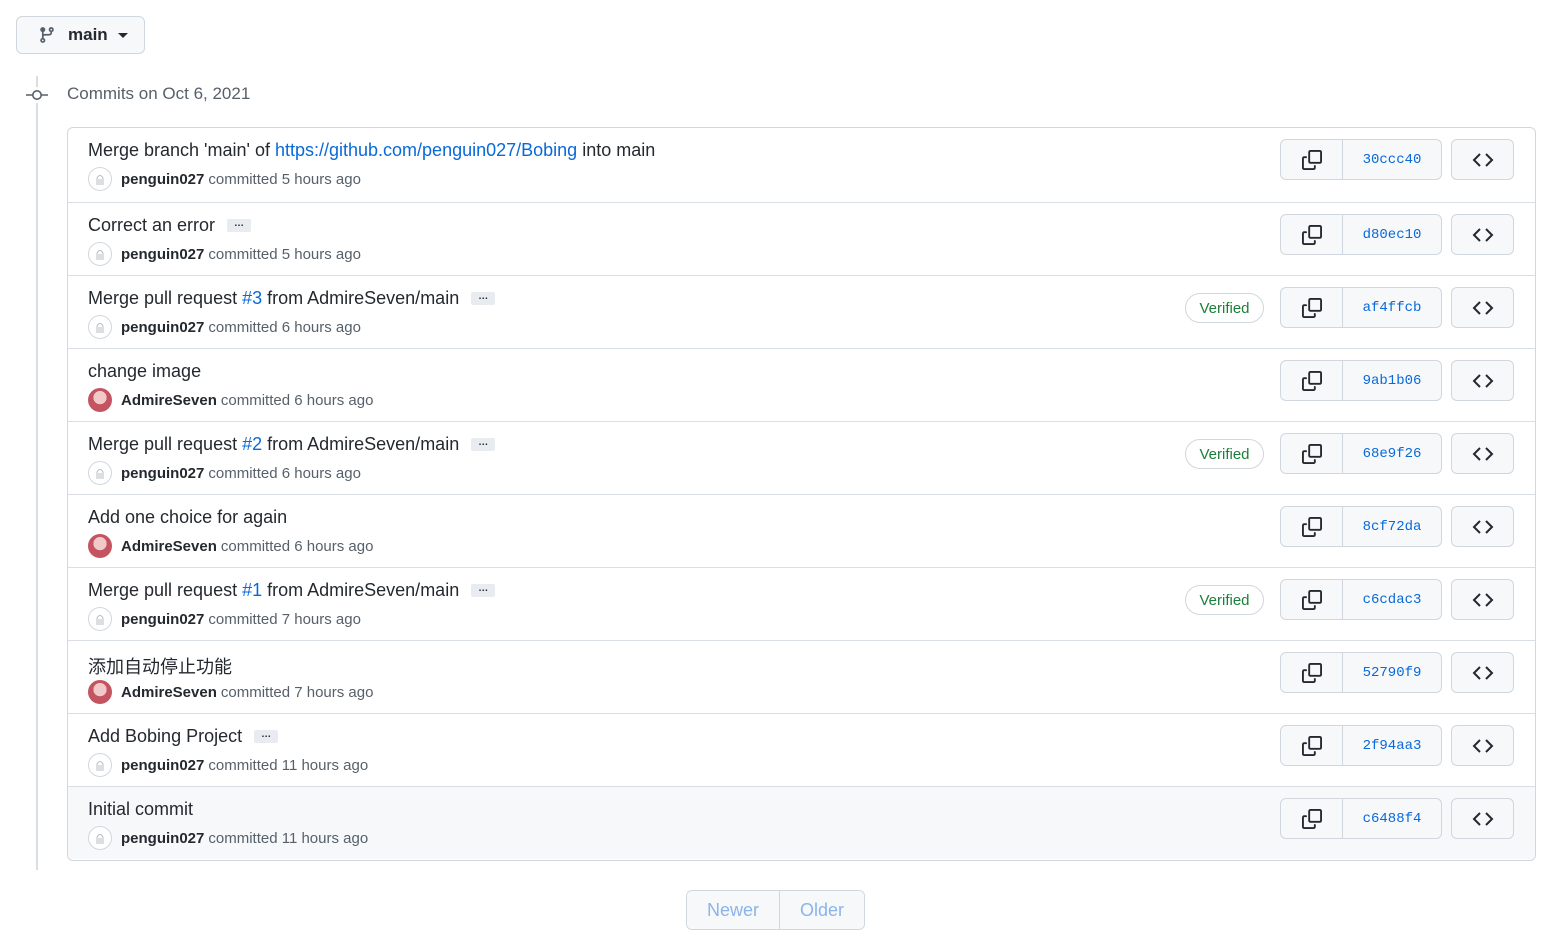 The width and height of the screenshot is (1551, 930). Describe the element at coordinates (37, 473) in the screenshot. I see `timeline-line` at that location.